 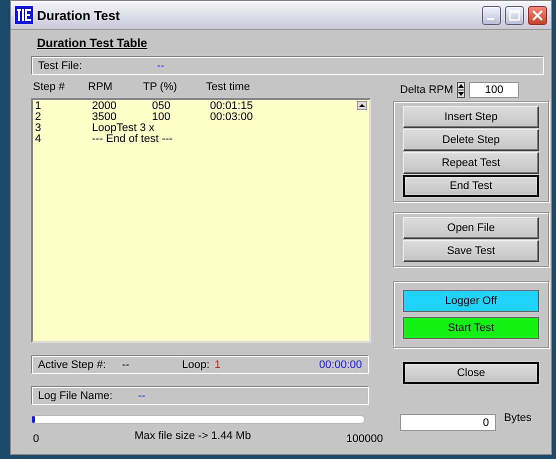 What do you see at coordinates (196, 364) in the screenshot?
I see `loop-label: Loop:` at bounding box center [196, 364].